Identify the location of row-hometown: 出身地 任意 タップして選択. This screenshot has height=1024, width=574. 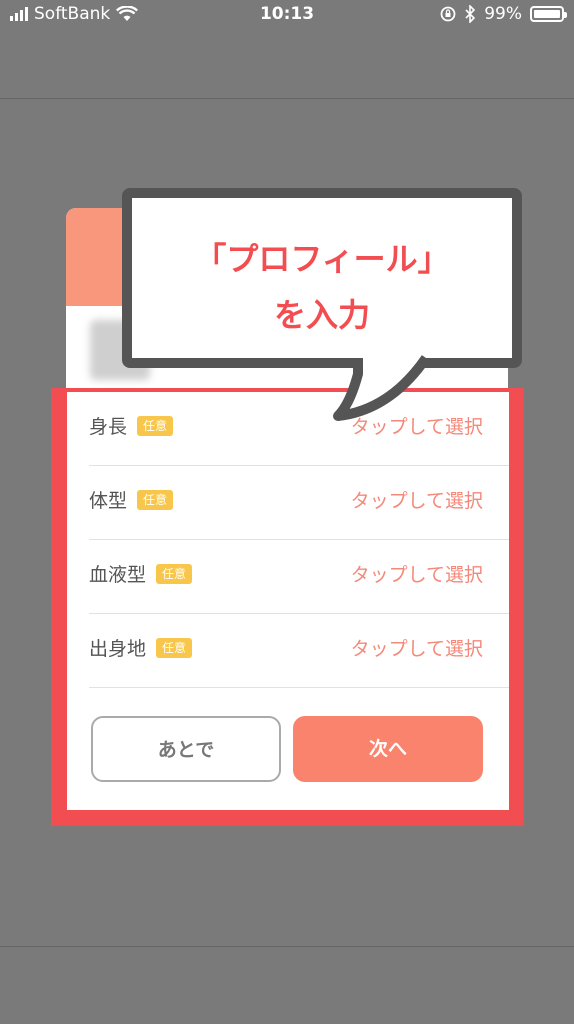
(299, 651).